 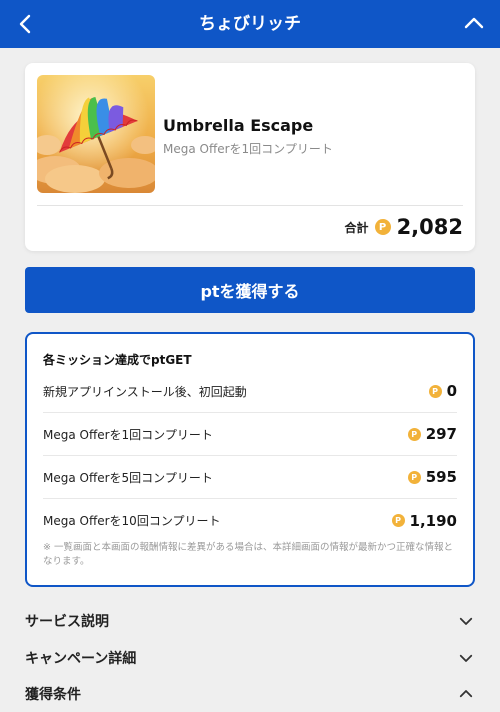 I want to click on section-campaign-details: キャンペーン詳細, so click(x=250, y=658).